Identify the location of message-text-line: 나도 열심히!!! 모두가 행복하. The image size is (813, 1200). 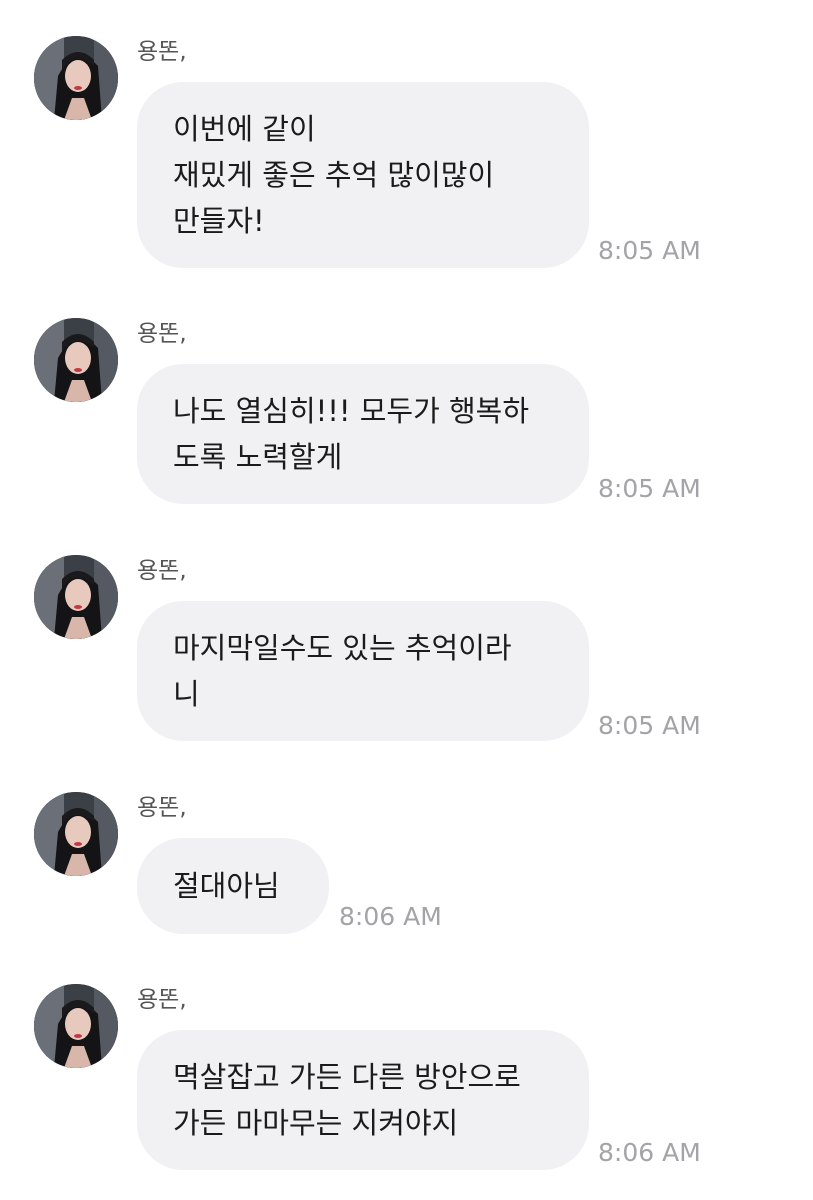
(351, 411).